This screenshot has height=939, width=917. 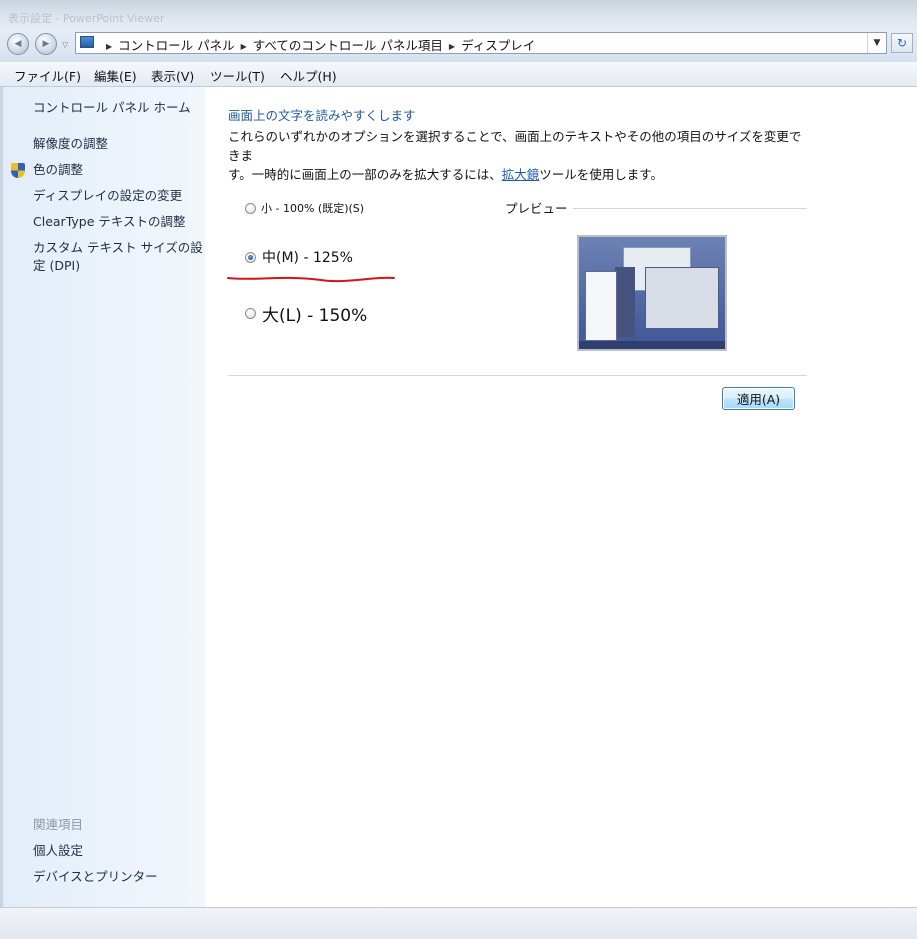 I want to click on red-underline-annotation, so click(x=311, y=279).